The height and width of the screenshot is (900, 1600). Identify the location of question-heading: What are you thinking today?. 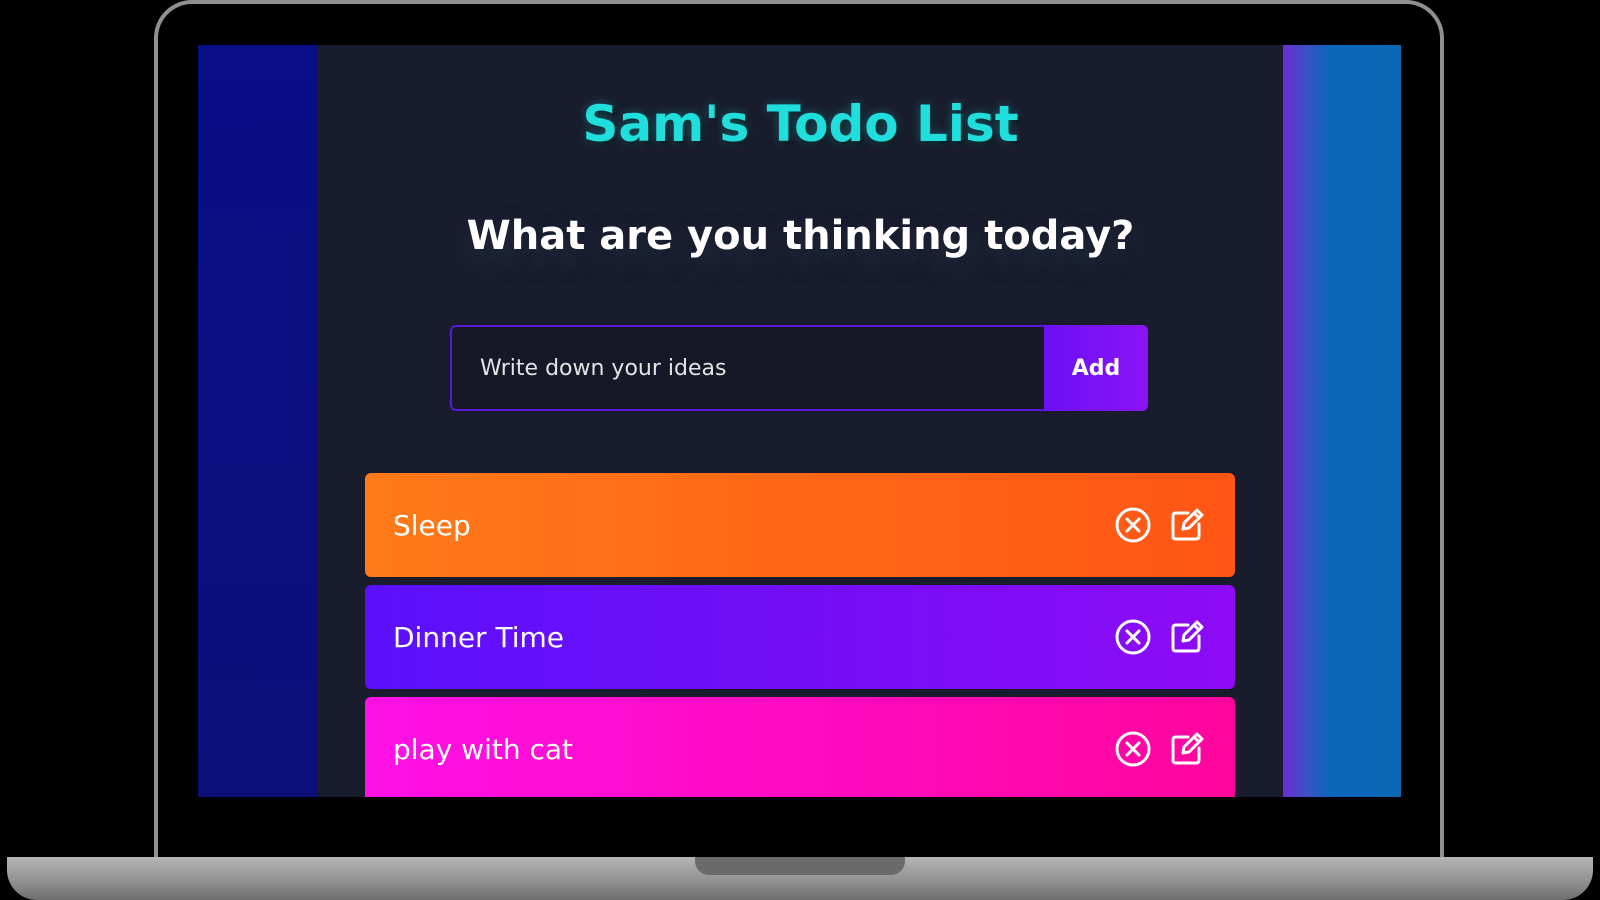
(800, 236).